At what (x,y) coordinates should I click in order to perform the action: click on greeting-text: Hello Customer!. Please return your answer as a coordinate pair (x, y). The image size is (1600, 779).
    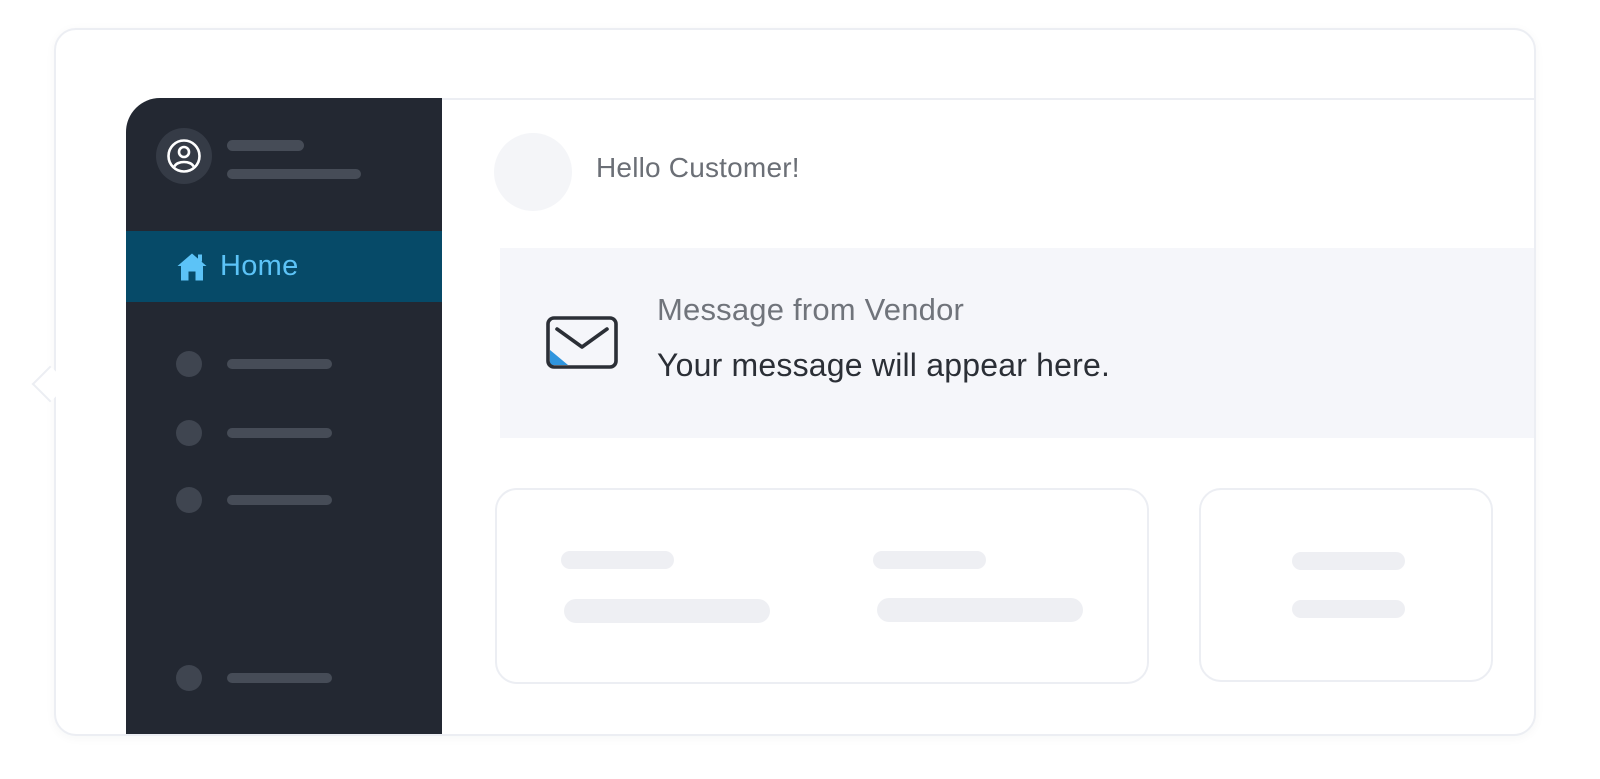
    Looking at the image, I should click on (698, 167).